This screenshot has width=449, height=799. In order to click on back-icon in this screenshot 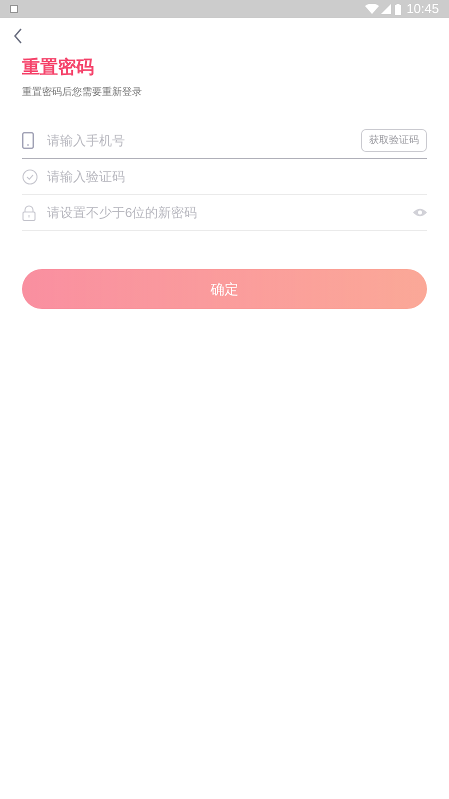, I will do `click(18, 36)`.